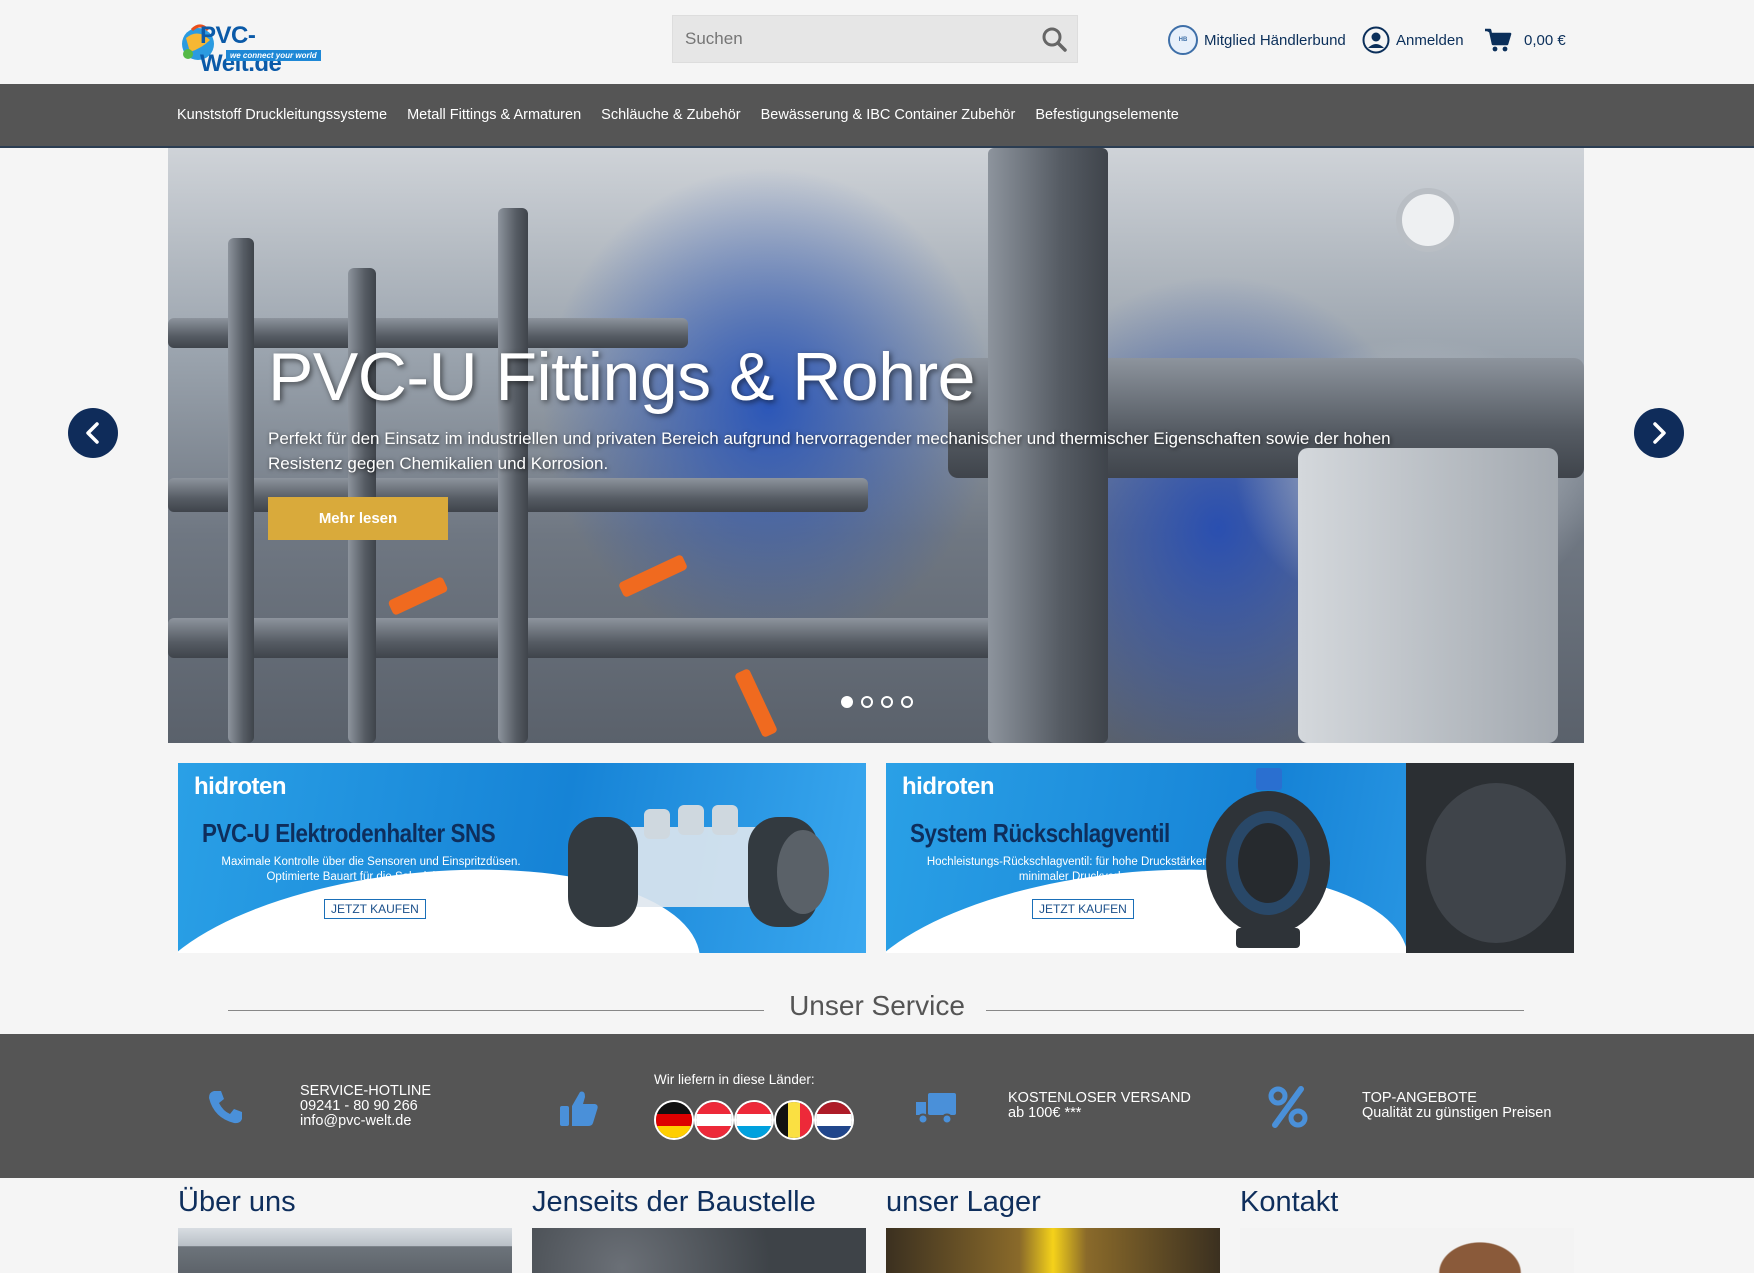 Image resolution: width=1754 pixels, height=1273 pixels. I want to click on column-title-lager: unser Lager, so click(963, 1202).